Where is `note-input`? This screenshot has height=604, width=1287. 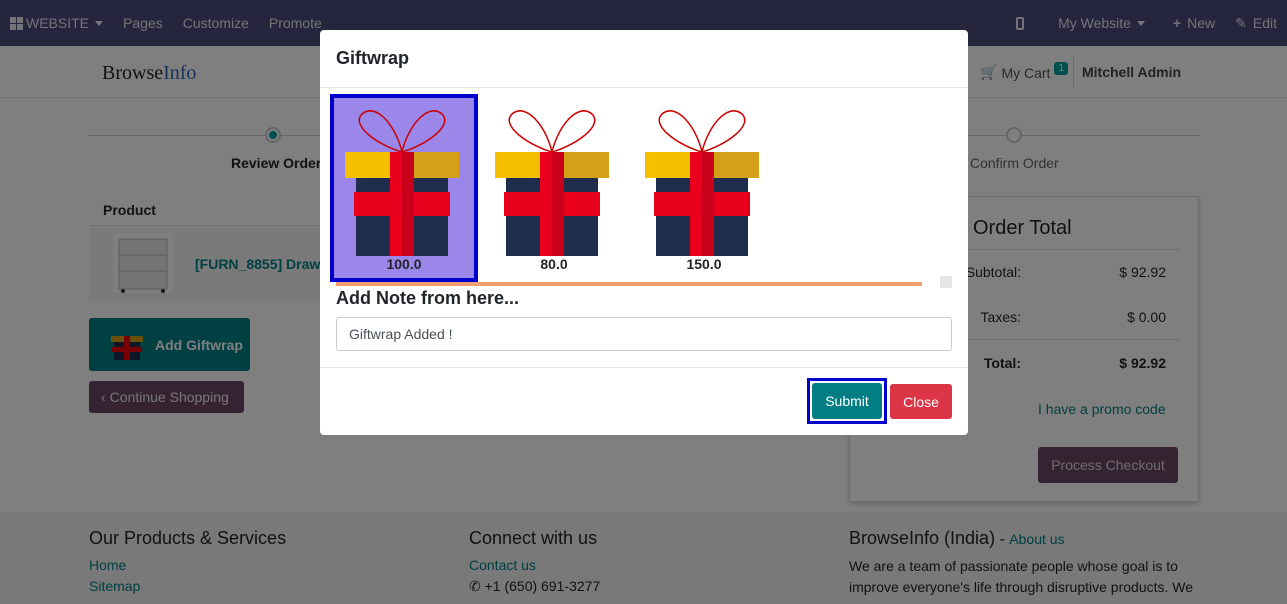
note-input is located at coordinates (644, 334).